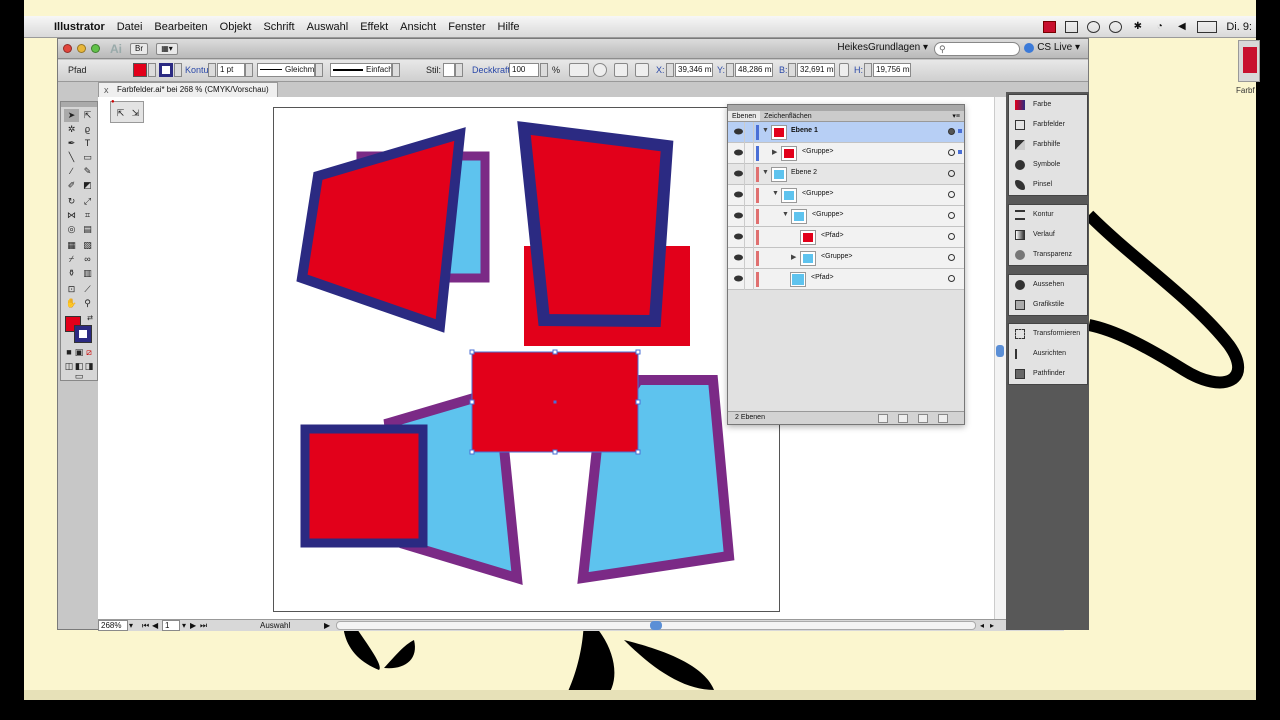 The image size is (1280, 720). What do you see at coordinates (943, 418) in the screenshot?
I see `delete-layer-icon` at bounding box center [943, 418].